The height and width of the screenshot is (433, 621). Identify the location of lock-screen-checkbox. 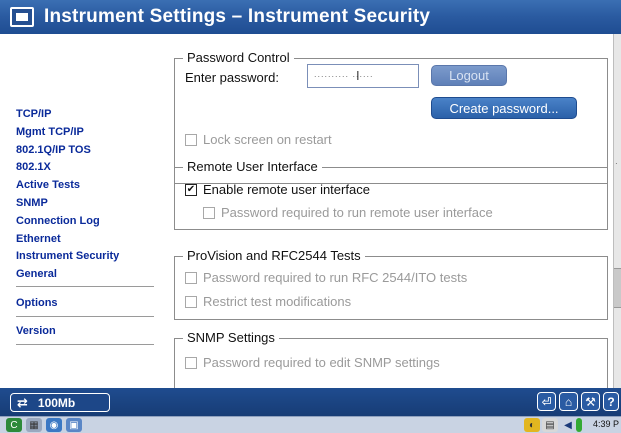
(191, 139).